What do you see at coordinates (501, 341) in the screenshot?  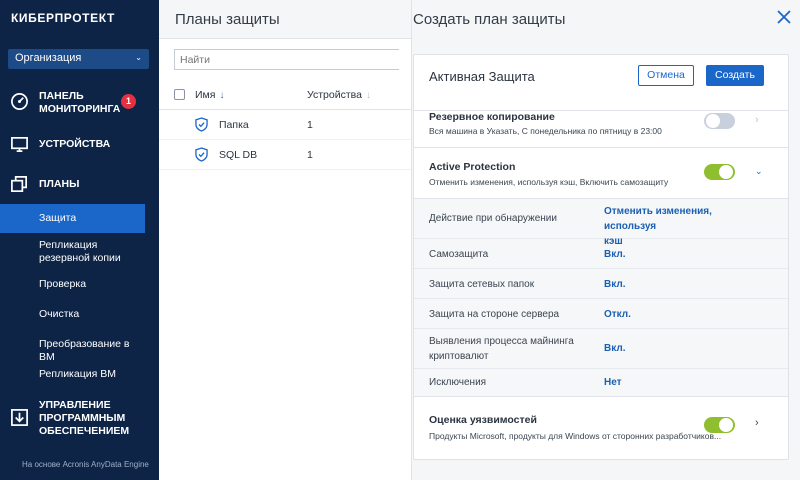 I see `setting-label-line1: Выявления процесса майнинга` at bounding box center [501, 341].